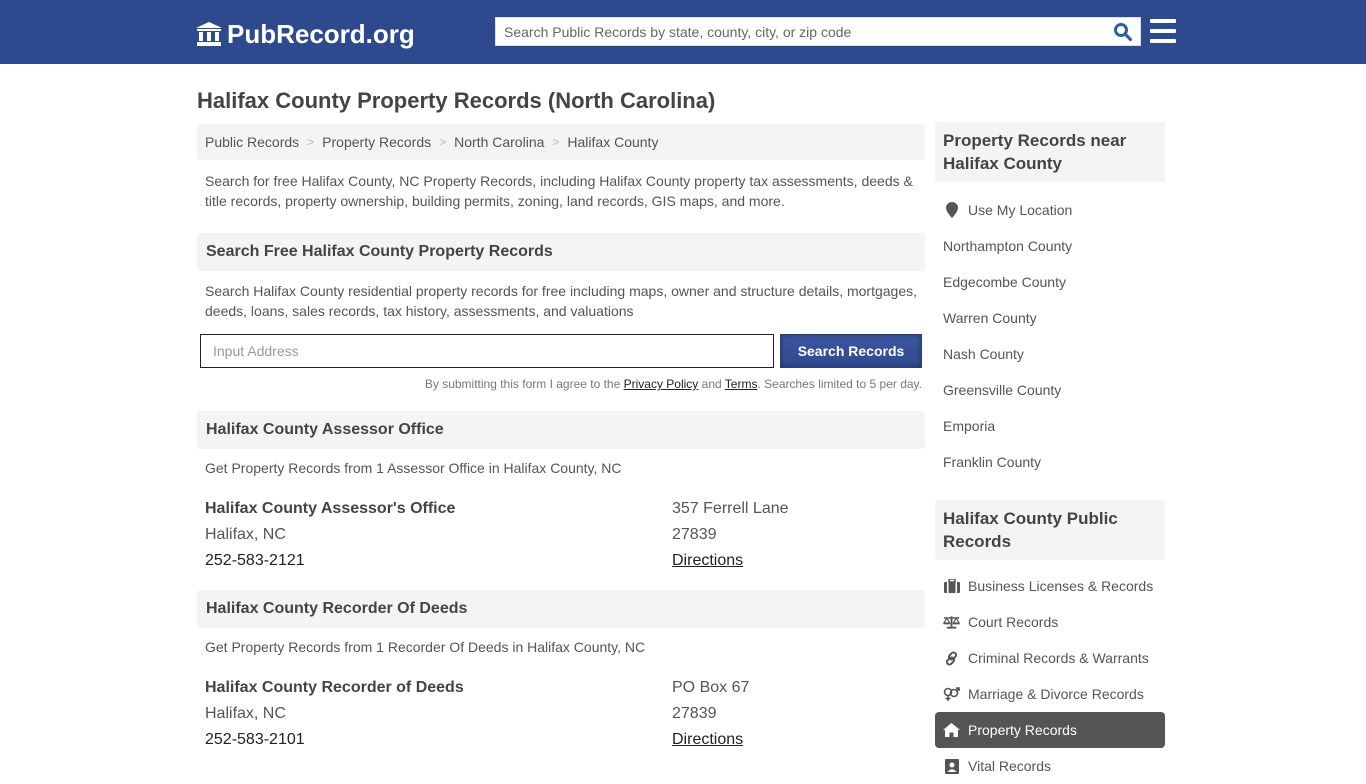 The image size is (1366, 784). I want to click on site-logo: PubRecord.org, so click(305, 34).